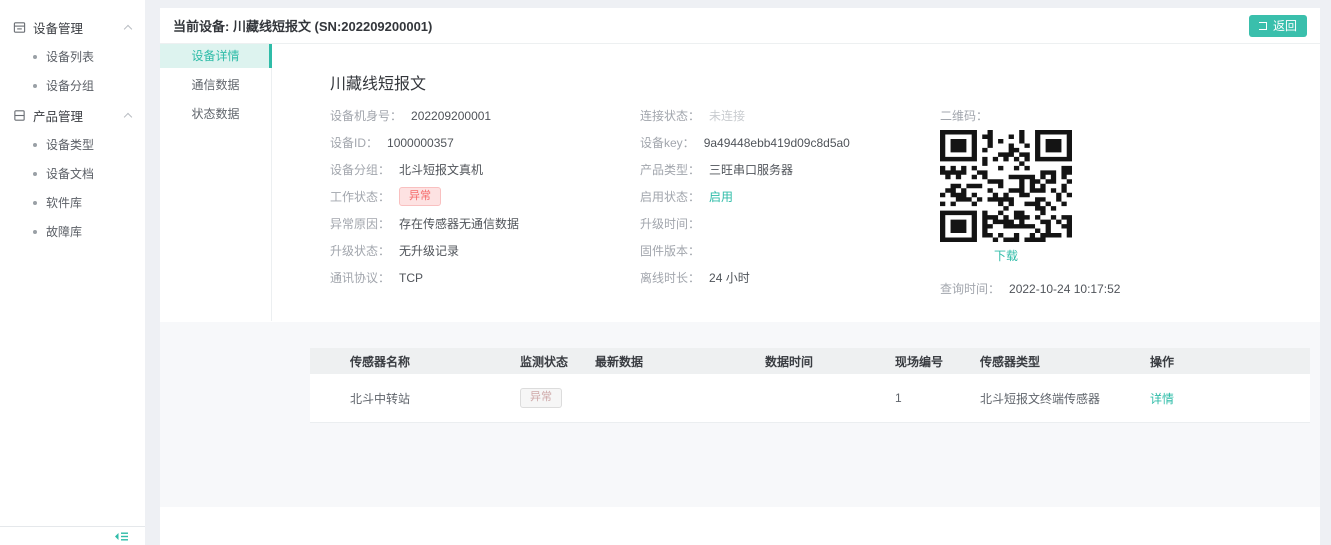  Describe the element at coordinates (1230, 398) in the screenshot. I see `row-detail-link: 详情` at that location.